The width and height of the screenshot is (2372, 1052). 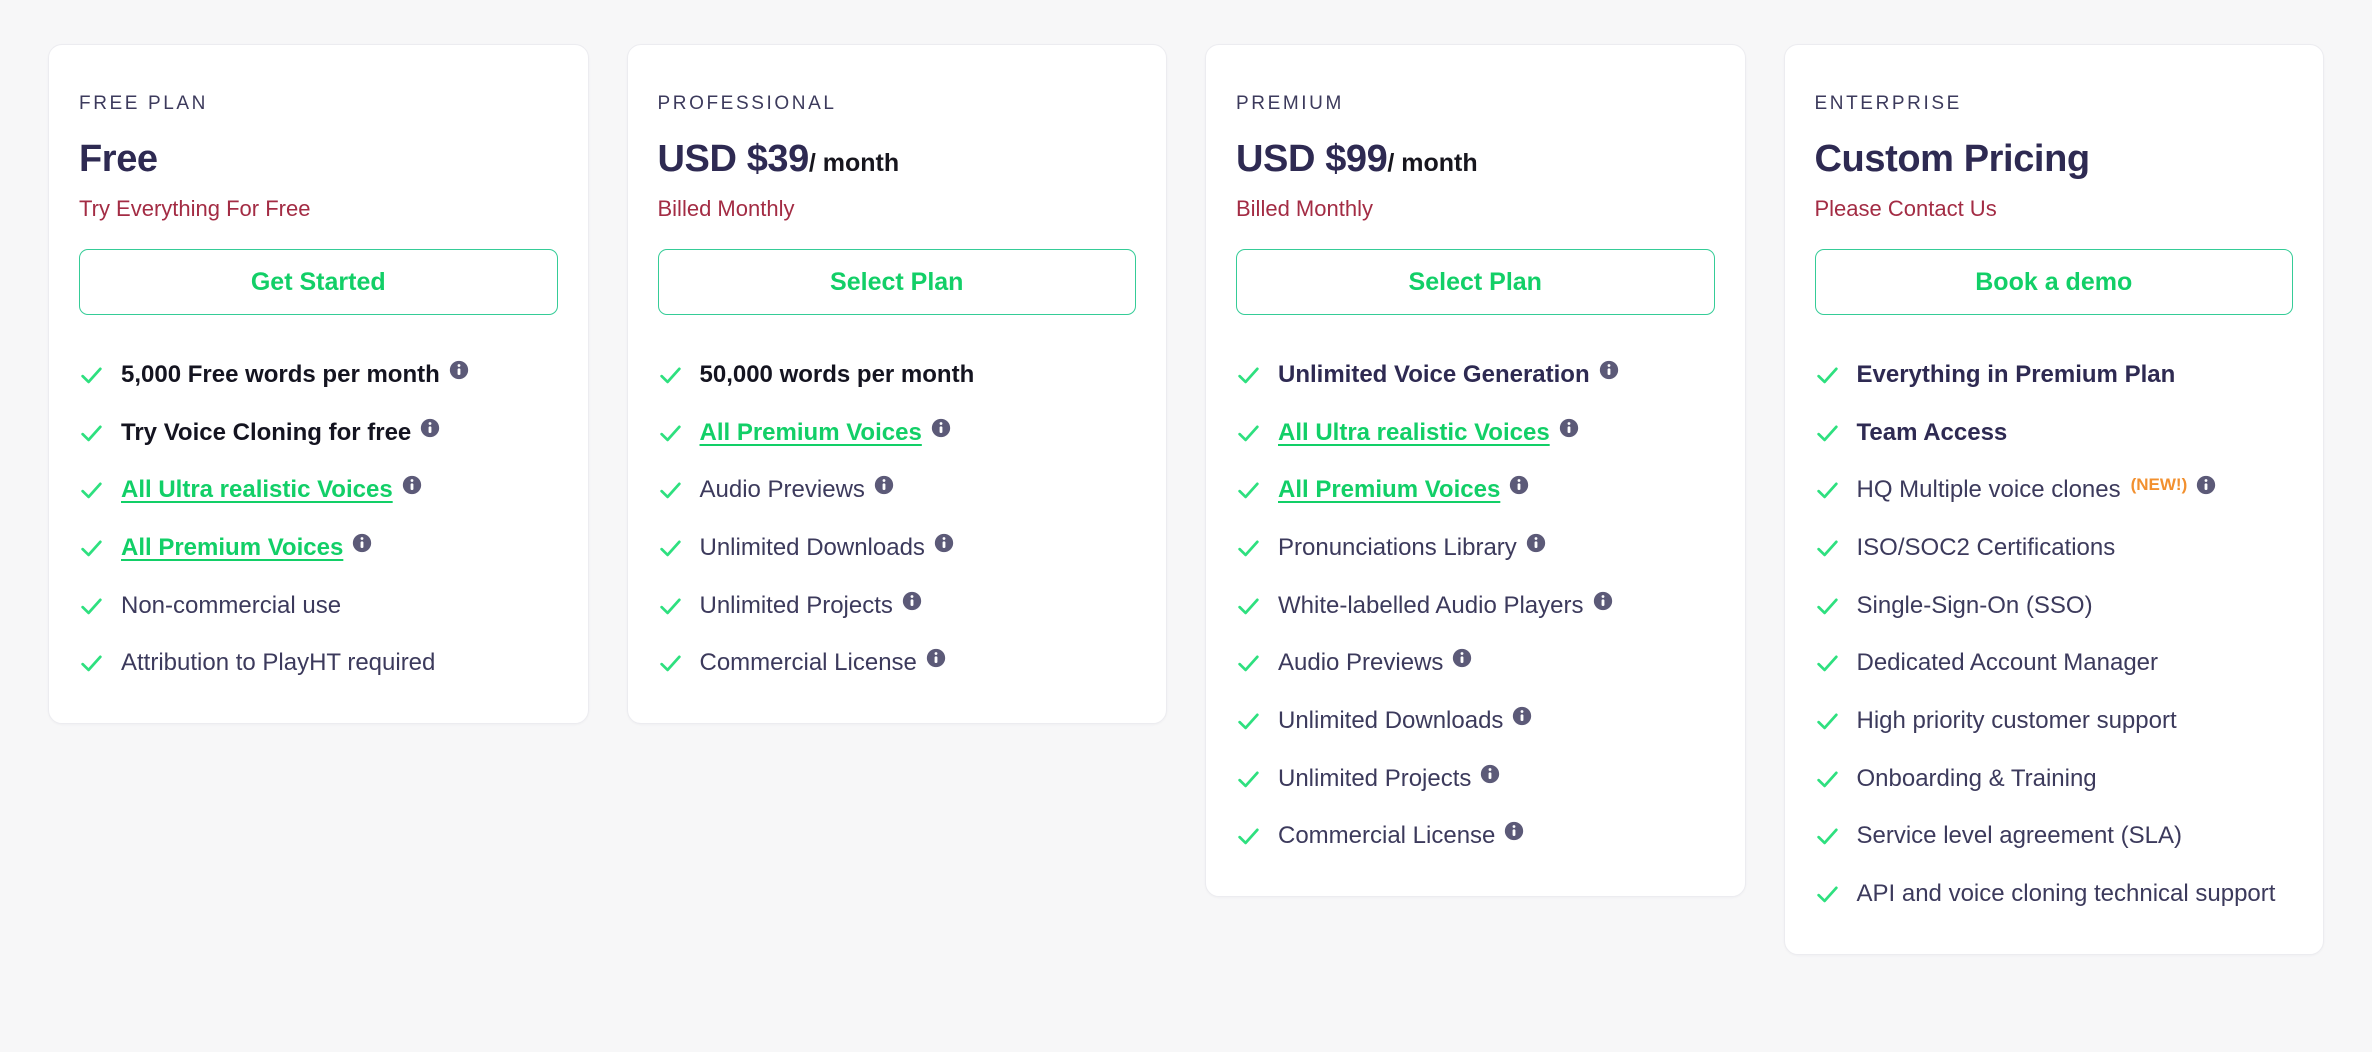 I want to click on feature-label: Service level agreement (SLA), so click(x=2019, y=836).